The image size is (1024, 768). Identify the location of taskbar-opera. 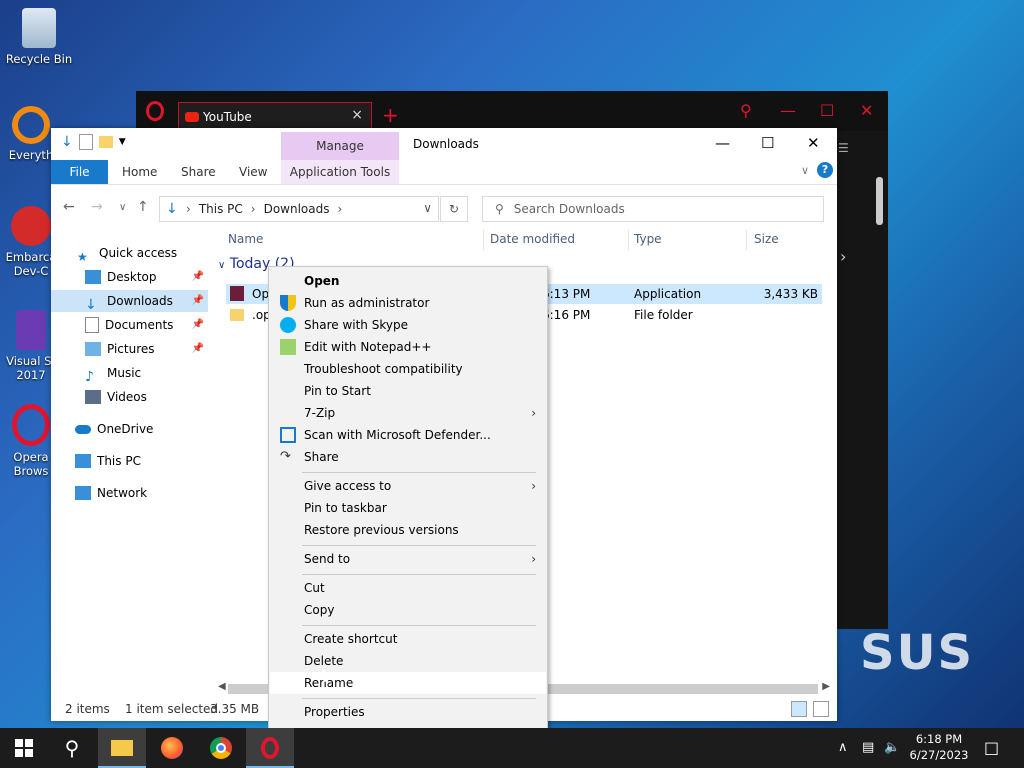
(270, 748).